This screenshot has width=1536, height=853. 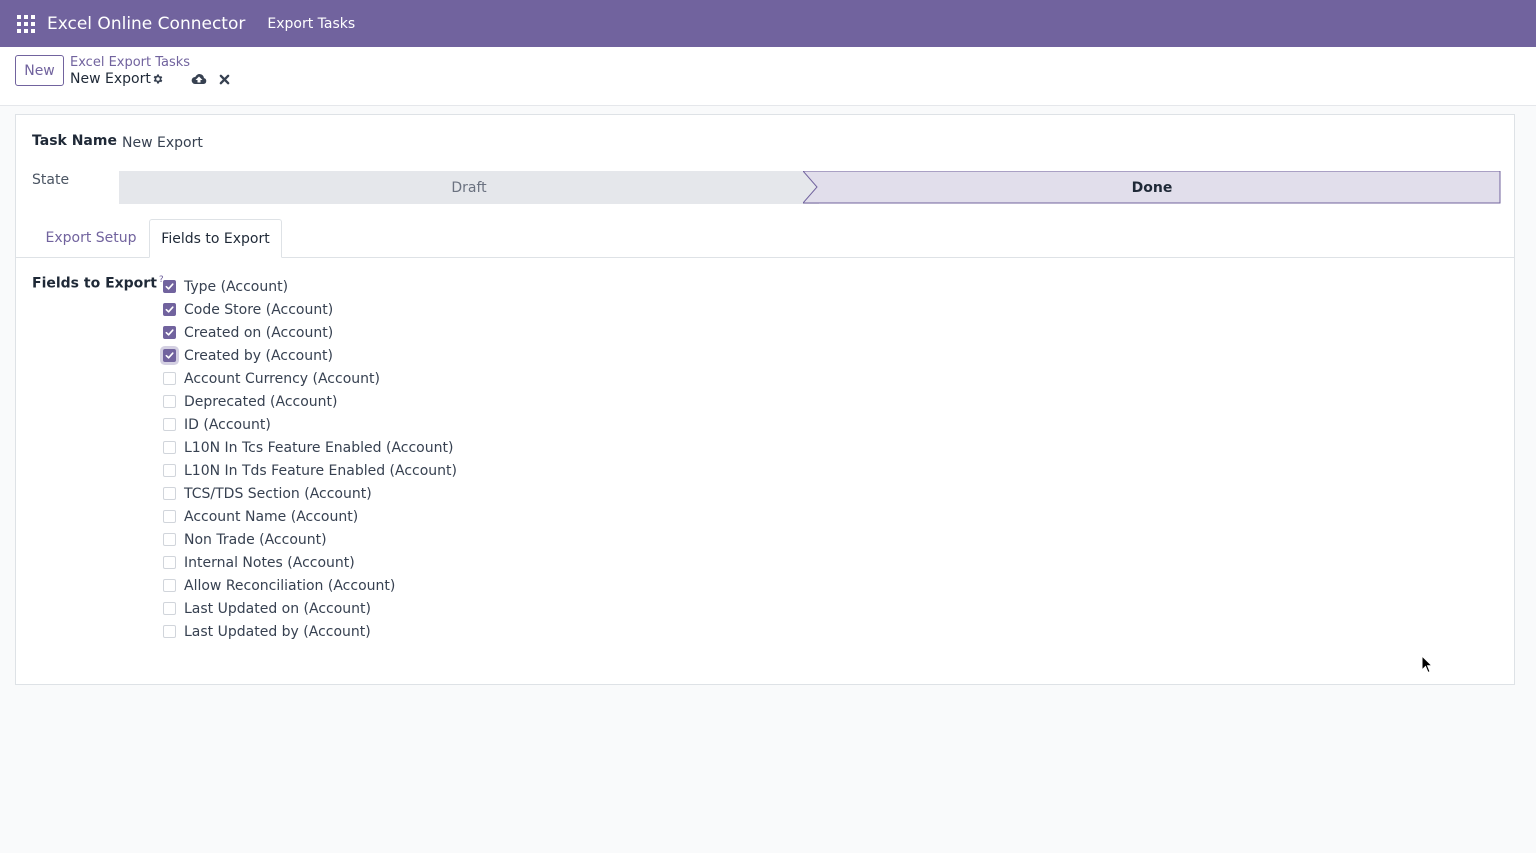 I want to click on field-option: ID (Account), so click(x=310, y=424).